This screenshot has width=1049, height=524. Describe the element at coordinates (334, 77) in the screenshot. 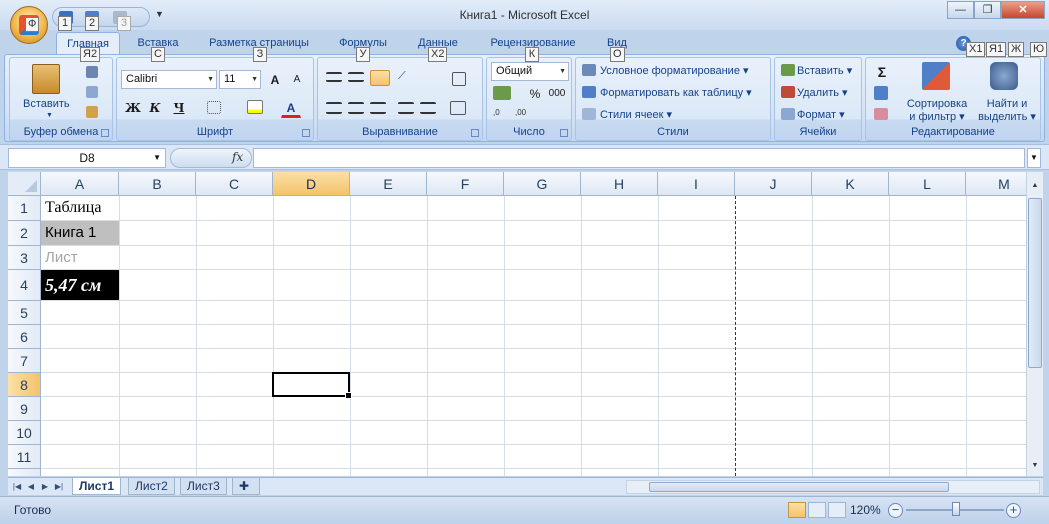

I see `align-top-icon` at that location.